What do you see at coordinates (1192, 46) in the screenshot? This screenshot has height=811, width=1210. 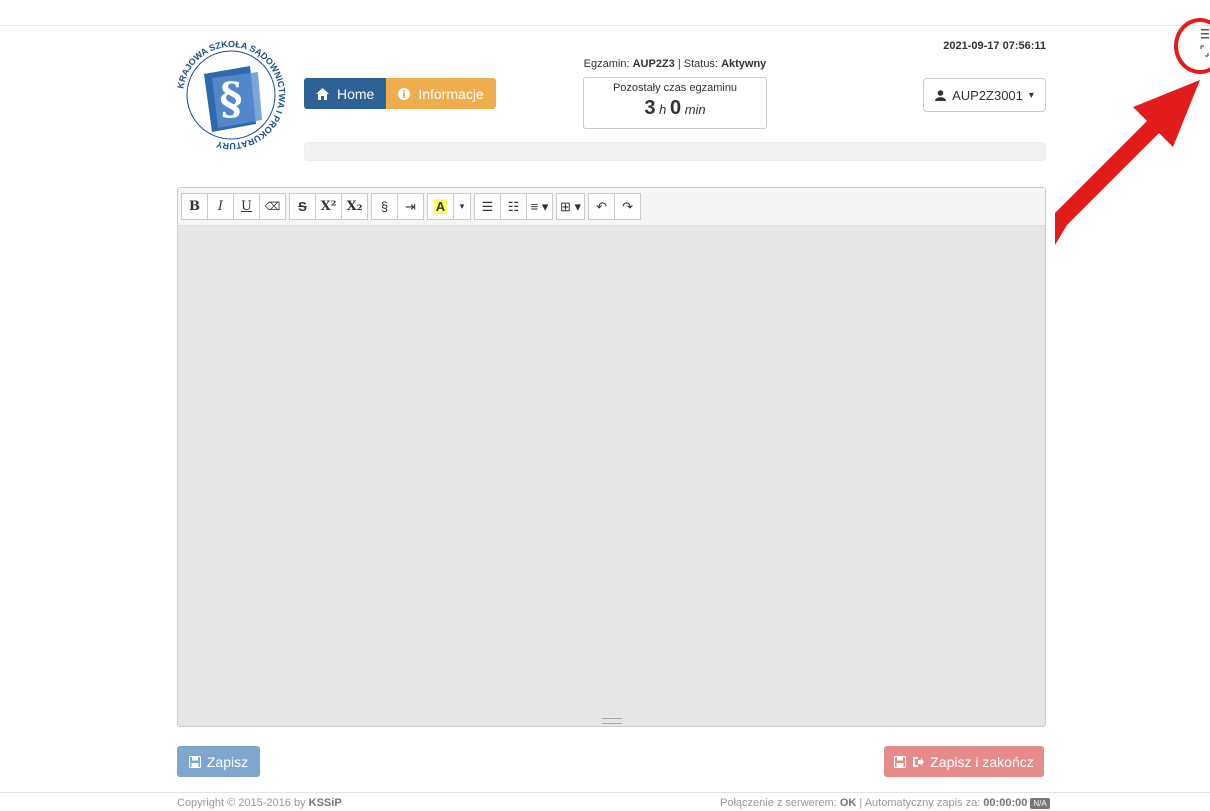 I see `annotation-circle` at bounding box center [1192, 46].